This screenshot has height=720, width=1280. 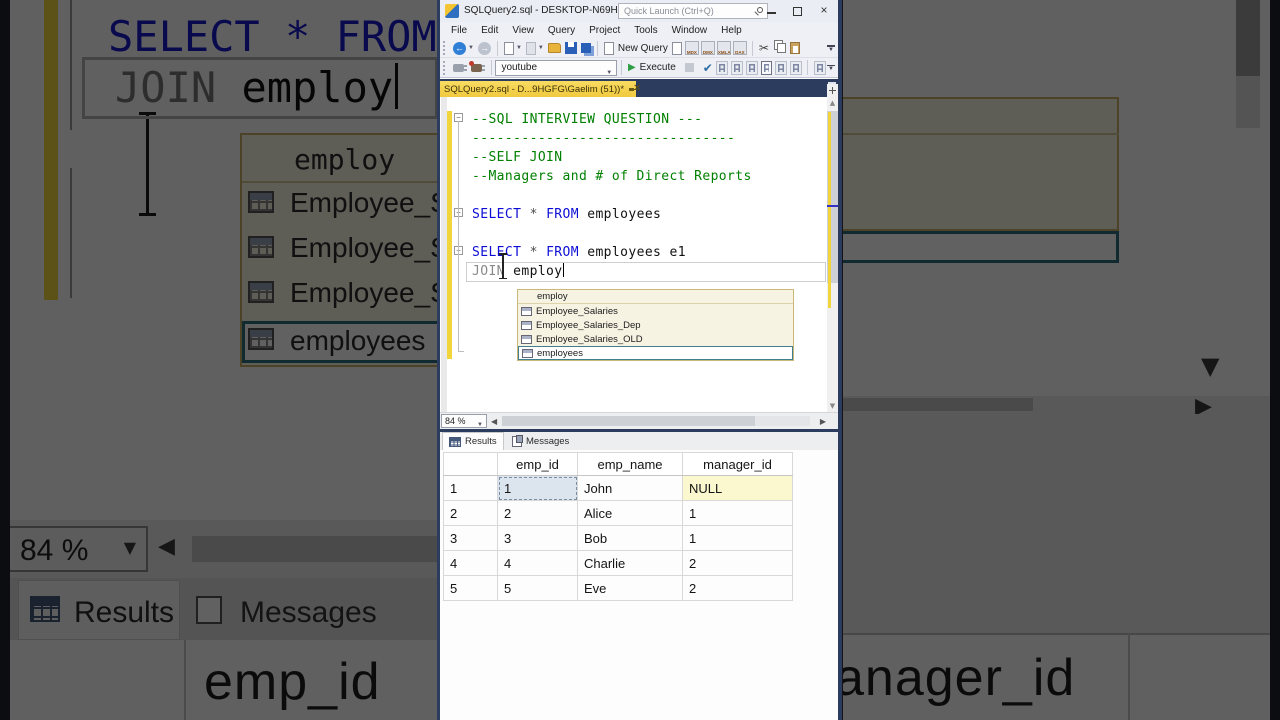 What do you see at coordinates (655, 297) in the screenshot?
I see `intellisense-item-employ: employ` at bounding box center [655, 297].